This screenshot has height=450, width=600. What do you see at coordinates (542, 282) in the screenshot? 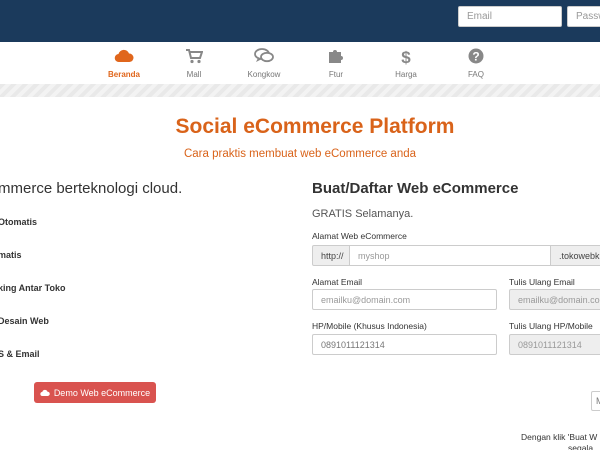
I see `email-repeat-label: Tulis Ulang Email` at bounding box center [542, 282].